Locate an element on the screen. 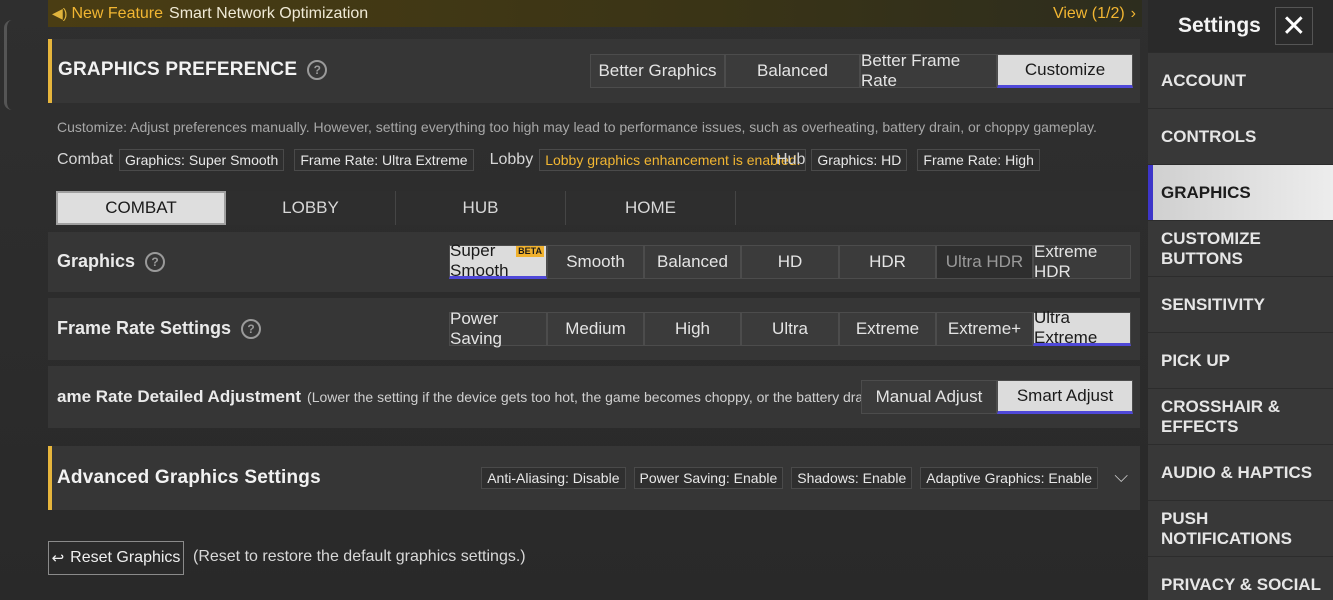 This screenshot has height=600, width=1333. combat-graphics-tag: Graphics: Super Smooth is located at coordinates (202, 160).